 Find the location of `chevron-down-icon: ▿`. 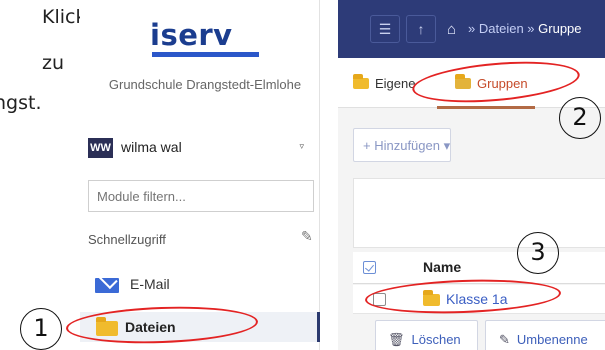

chevron-down-icon: ▿ is located at coordinates (301, 146).